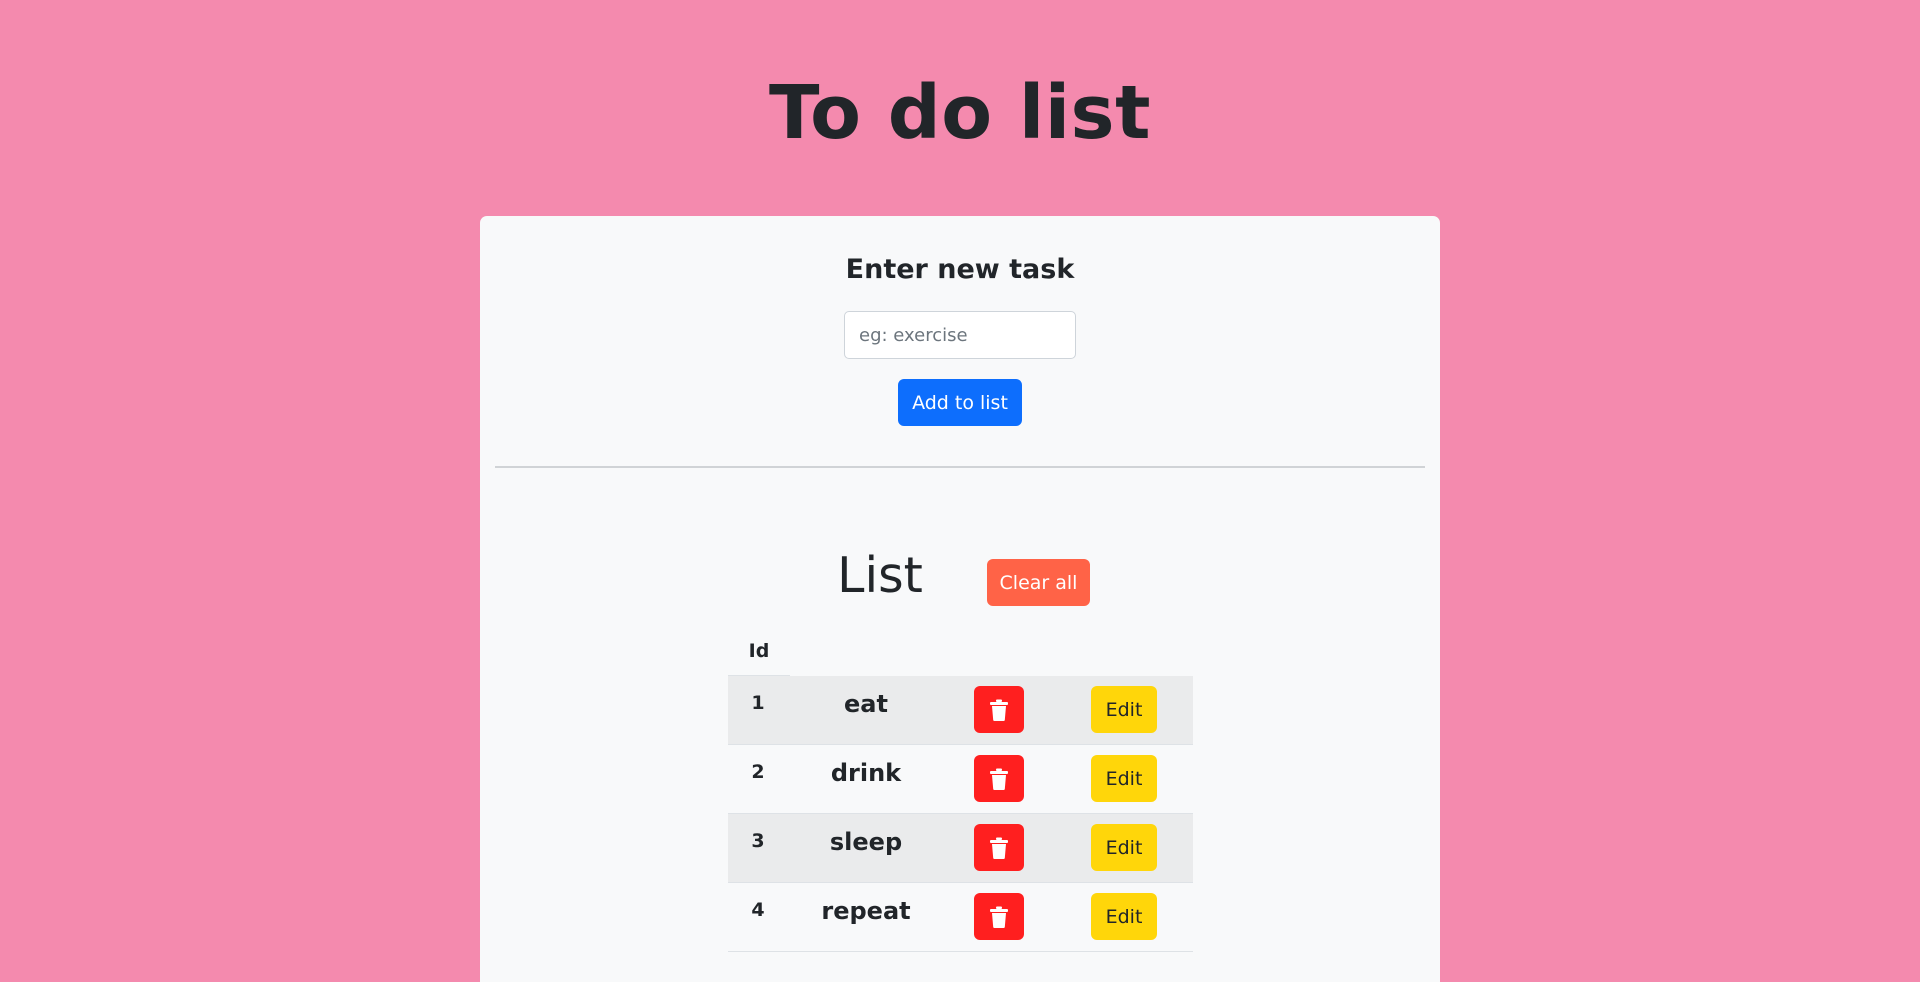  I want to click on task-name: eat, so click(866, 704).